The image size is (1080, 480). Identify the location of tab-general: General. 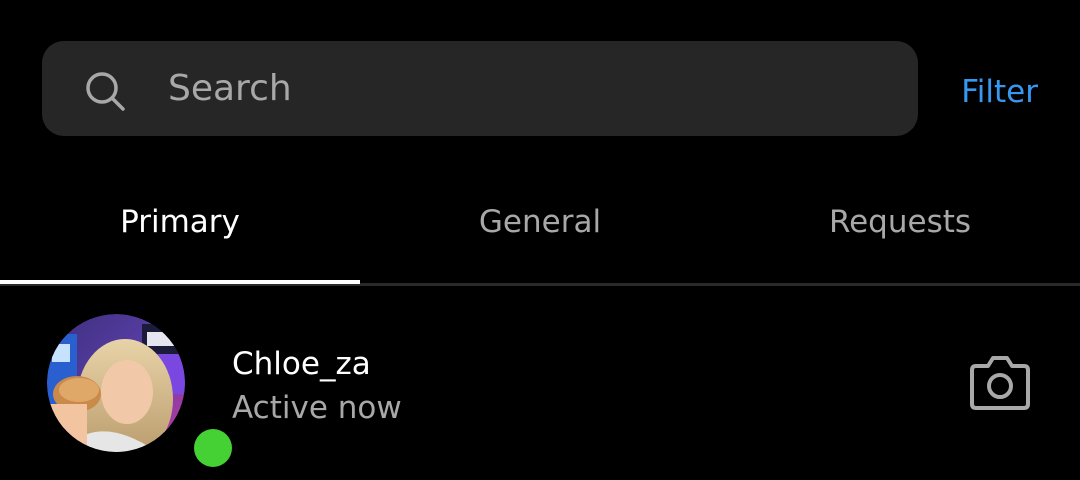
(540, 232).